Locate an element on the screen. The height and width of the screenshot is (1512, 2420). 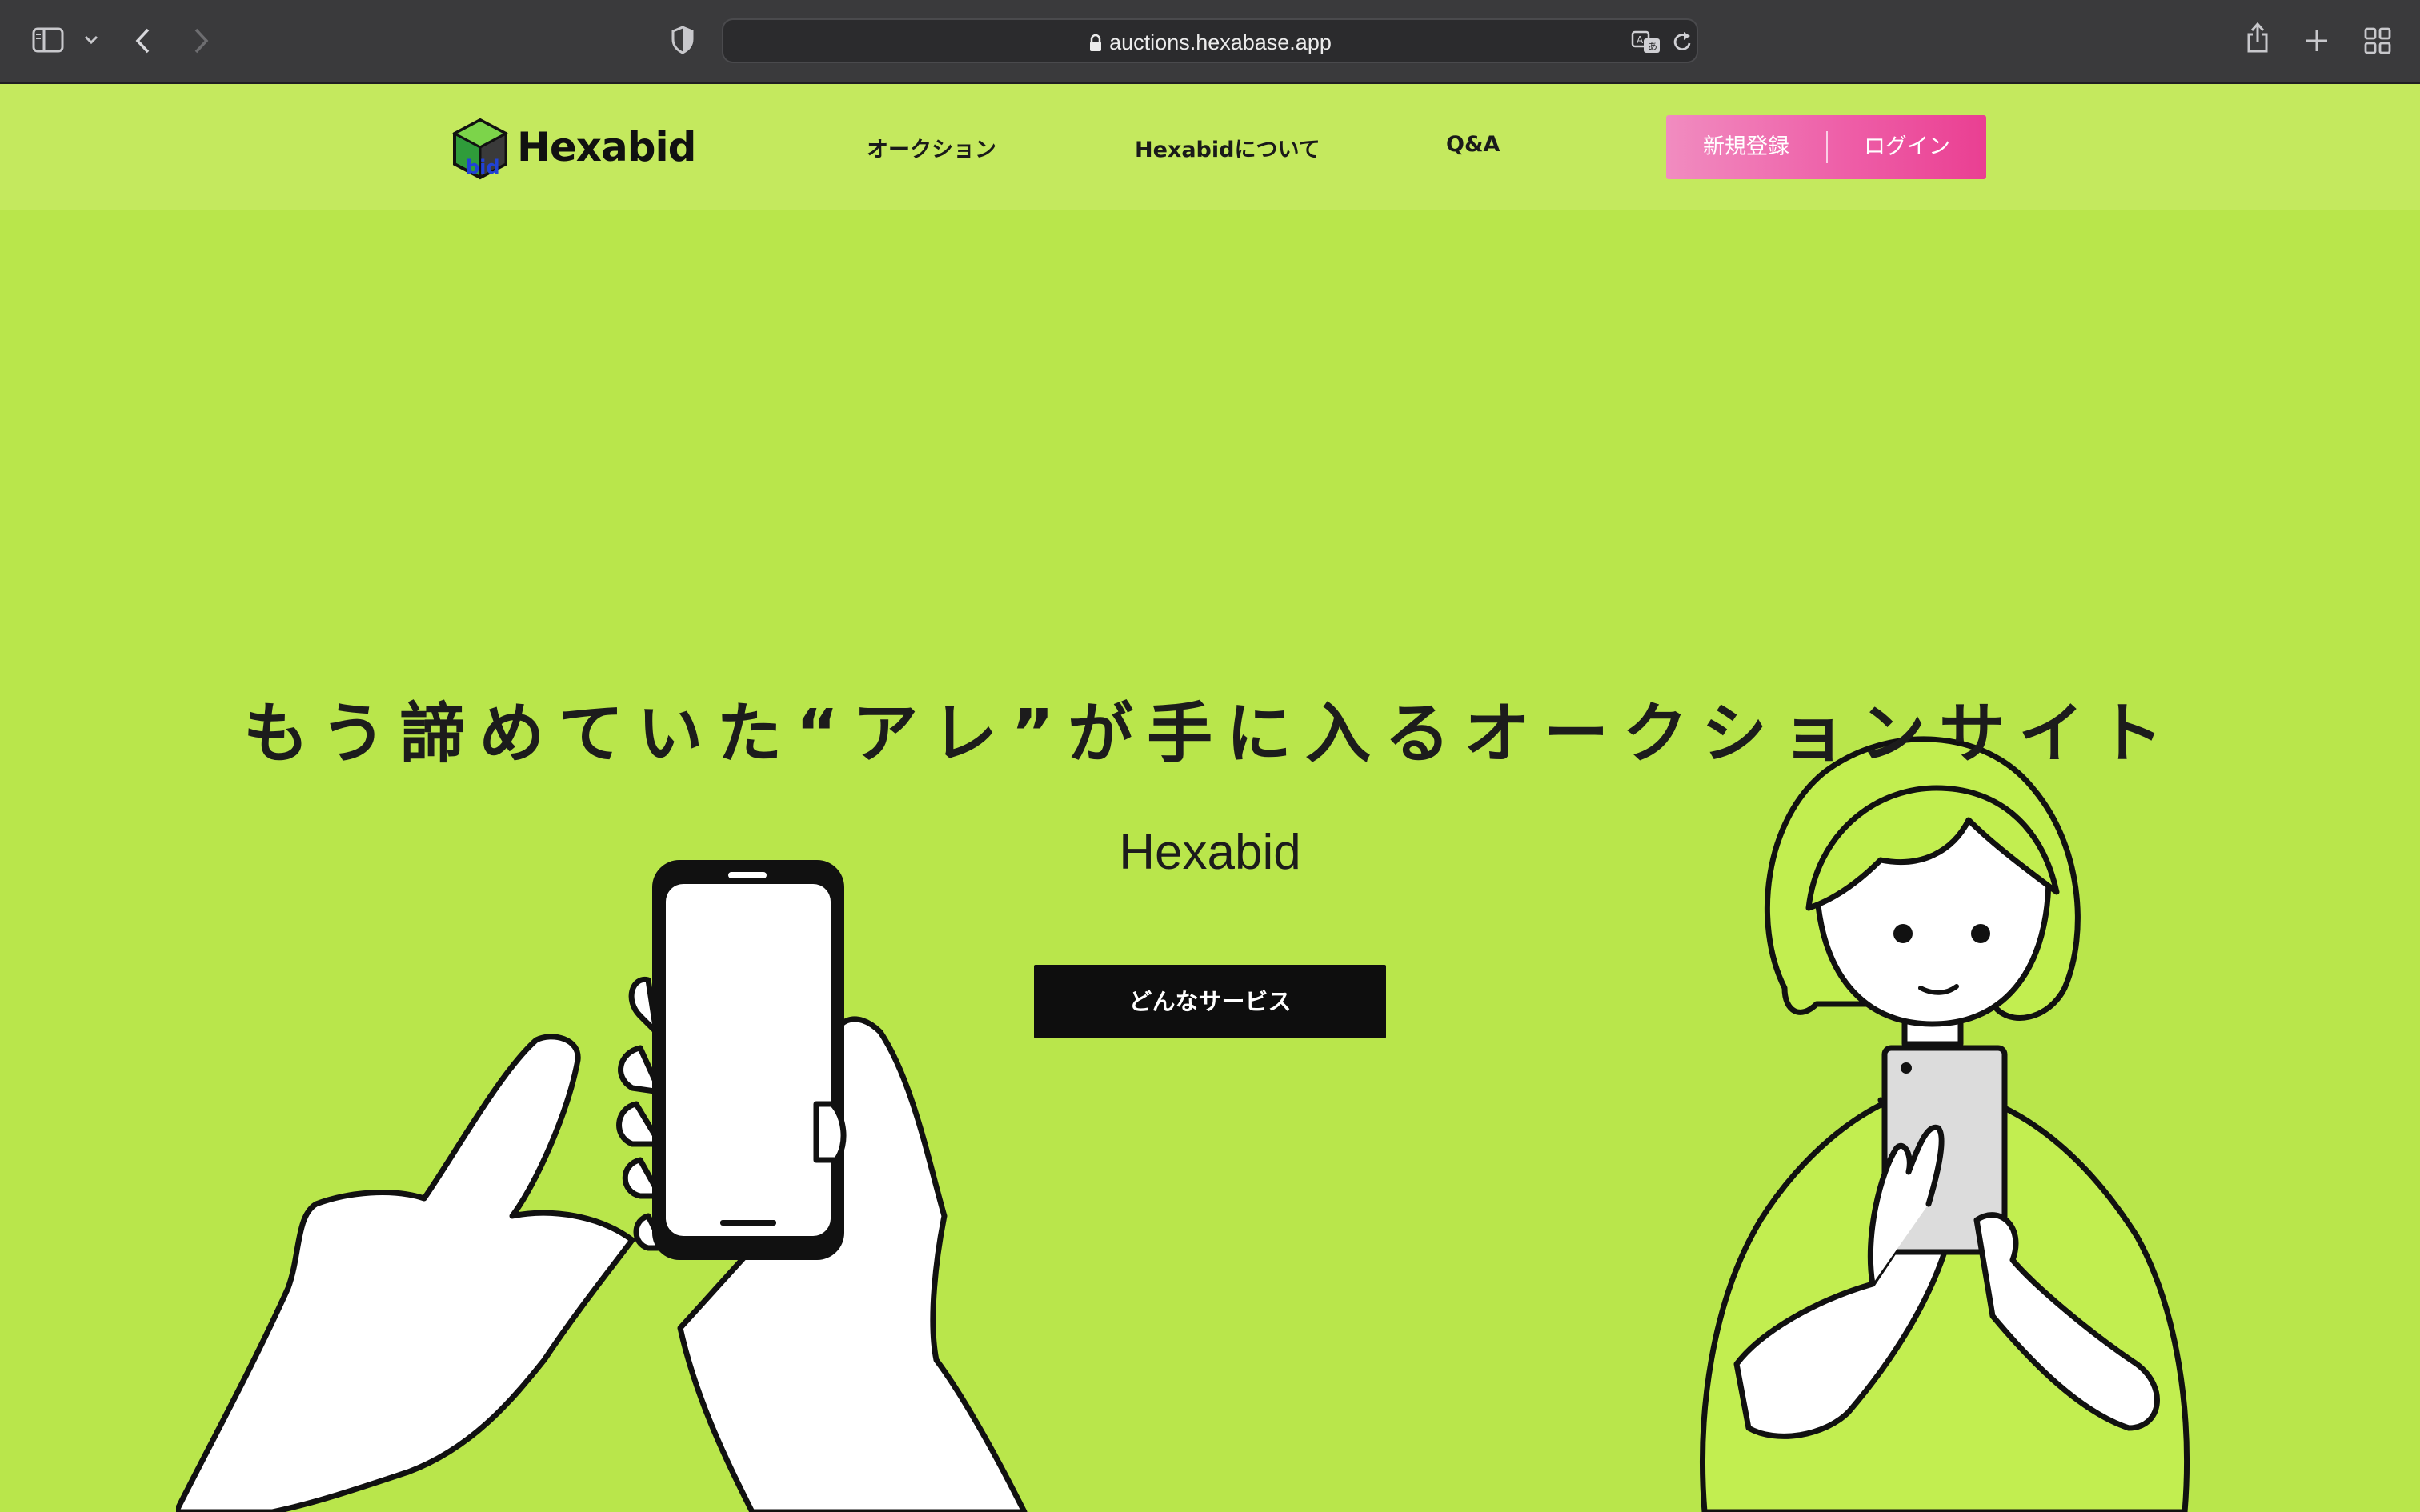
hero-brand-name: Hexabid is located at coordinates (1210, 852).